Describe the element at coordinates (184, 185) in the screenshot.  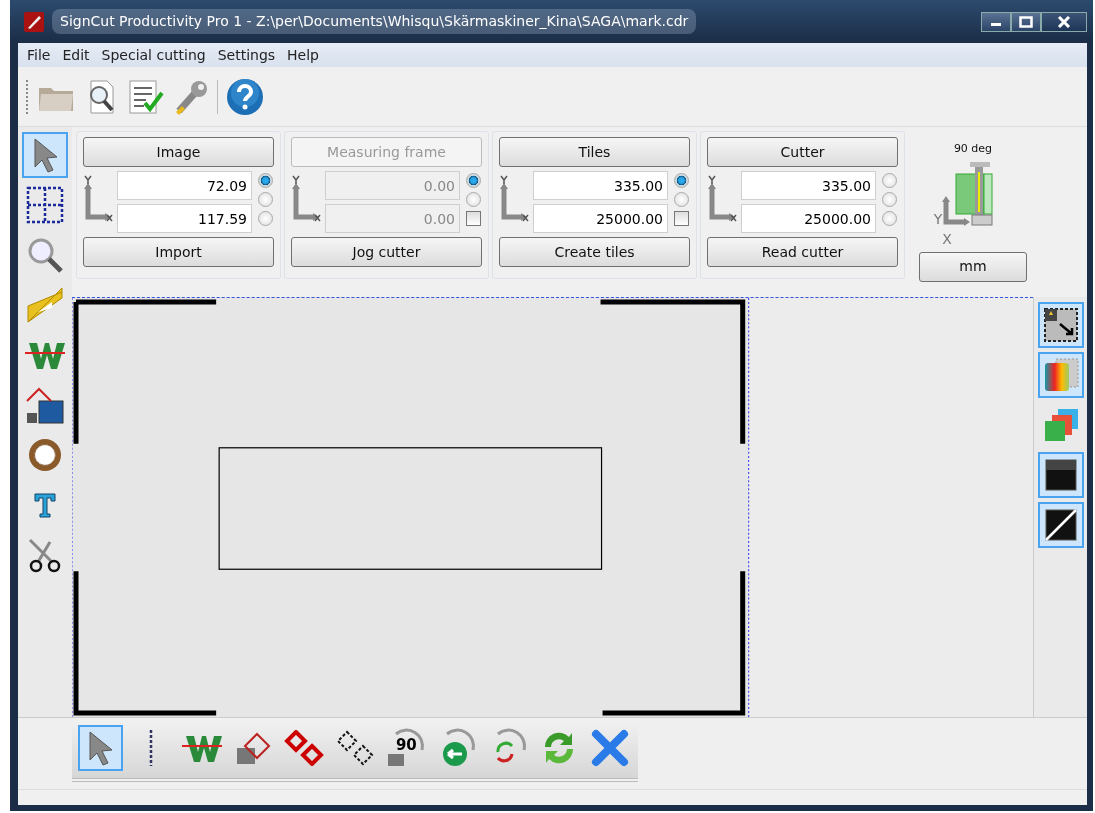
I see `y-value-field: 72.09` at that location.